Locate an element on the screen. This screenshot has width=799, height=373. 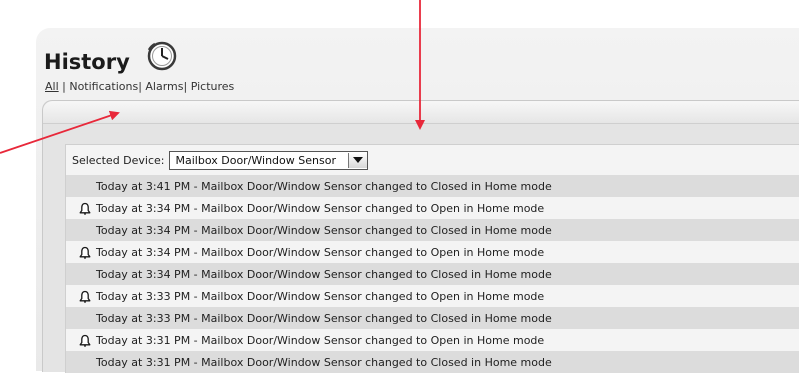
panel-header is located at coordinates (421, 112).